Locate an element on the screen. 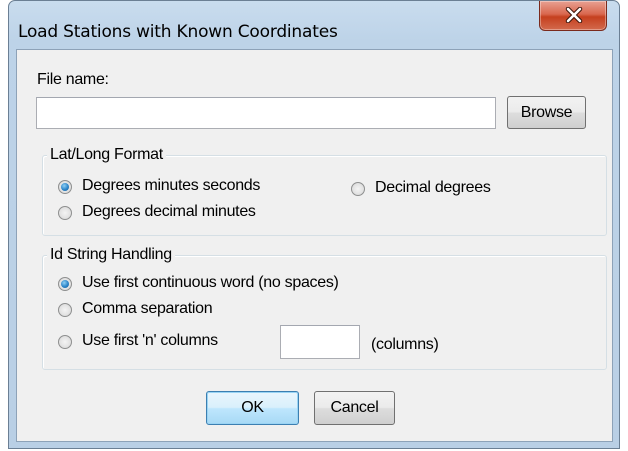 The height and width of the screenshot is (451, 628). cancel-button: Cancel is located at coordinates (354, 408).